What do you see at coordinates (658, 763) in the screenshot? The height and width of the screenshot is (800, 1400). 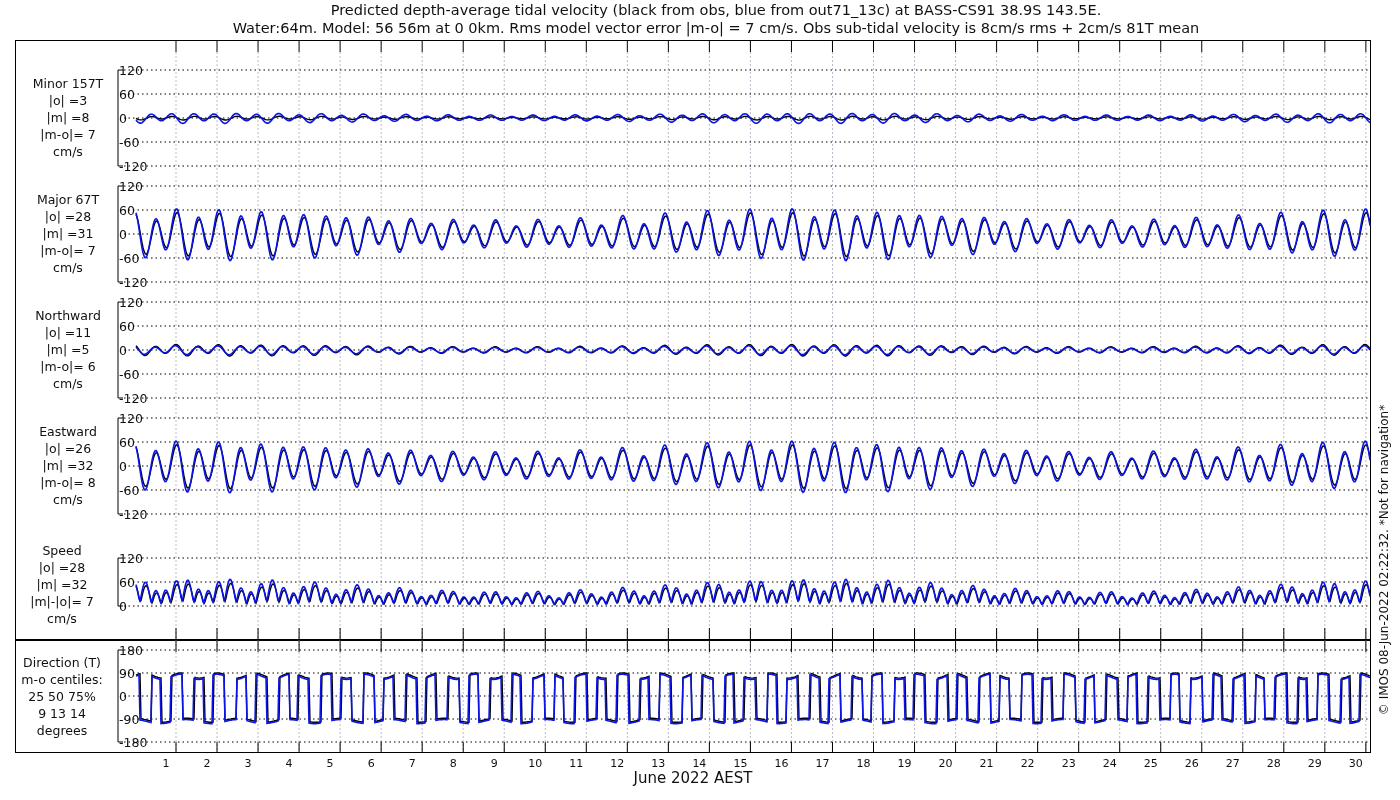 I see `day-label: 13` at bounding box center [658, 763].